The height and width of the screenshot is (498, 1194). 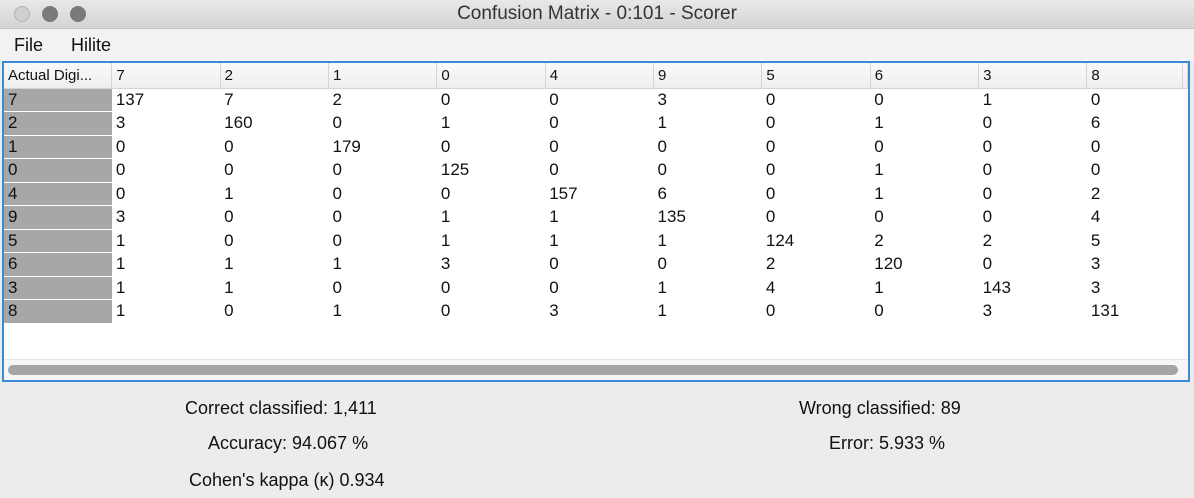 What do you see at coordinates (28, 45) in the screenshot?
I see `menu-file: File` at bounding box center [28, 45].